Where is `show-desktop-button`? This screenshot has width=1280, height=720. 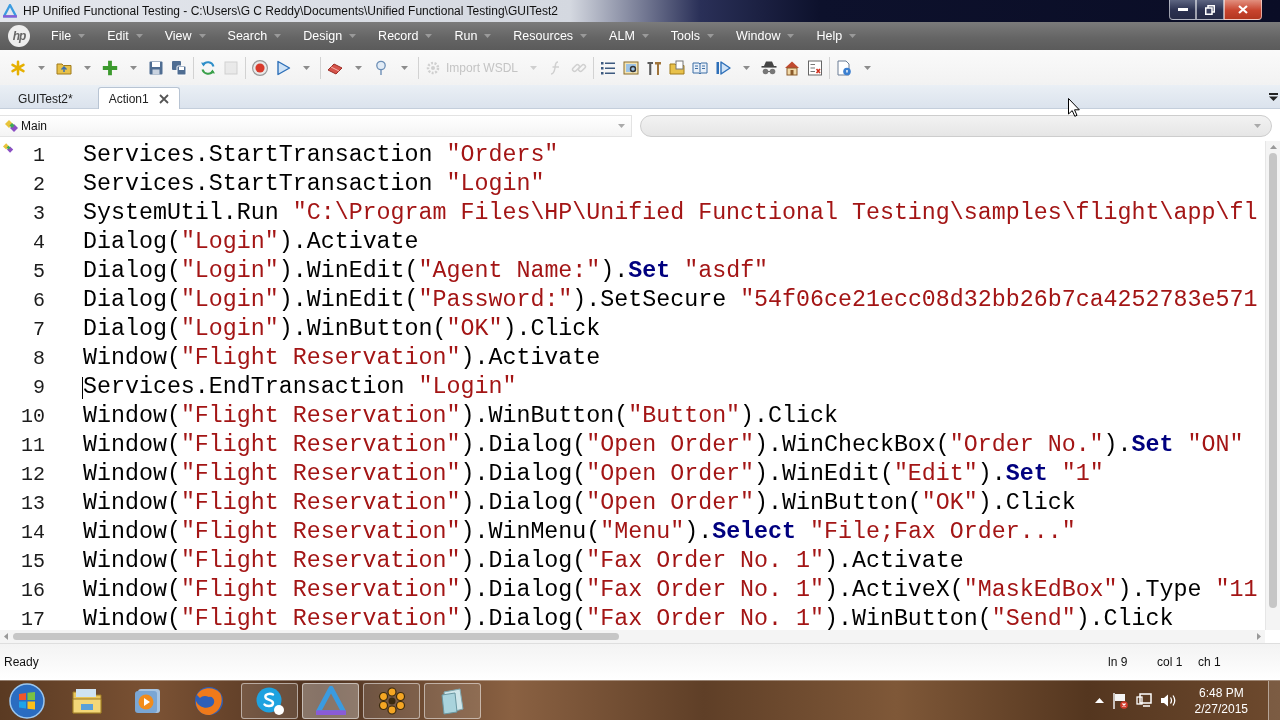
show-desktop-button is located at coordinates (1274, 700).